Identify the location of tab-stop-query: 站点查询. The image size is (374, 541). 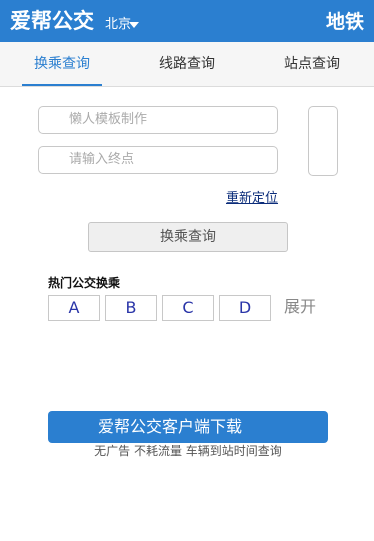
(312, 64).